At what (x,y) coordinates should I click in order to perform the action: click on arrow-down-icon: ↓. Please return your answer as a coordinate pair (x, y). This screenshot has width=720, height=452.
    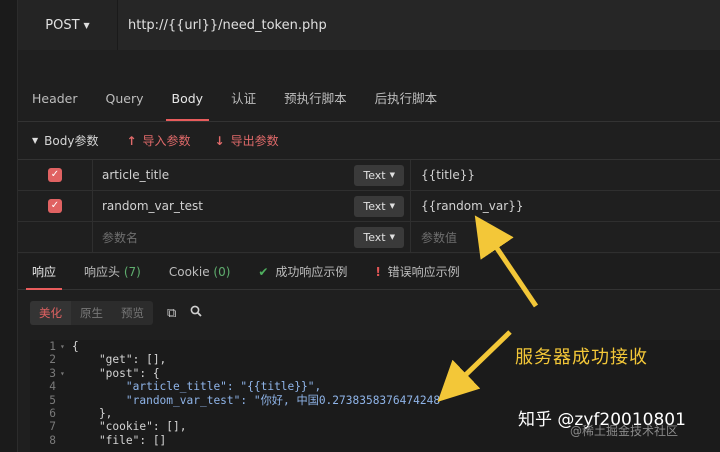
    Looking at the image, I should click on (219, 140).